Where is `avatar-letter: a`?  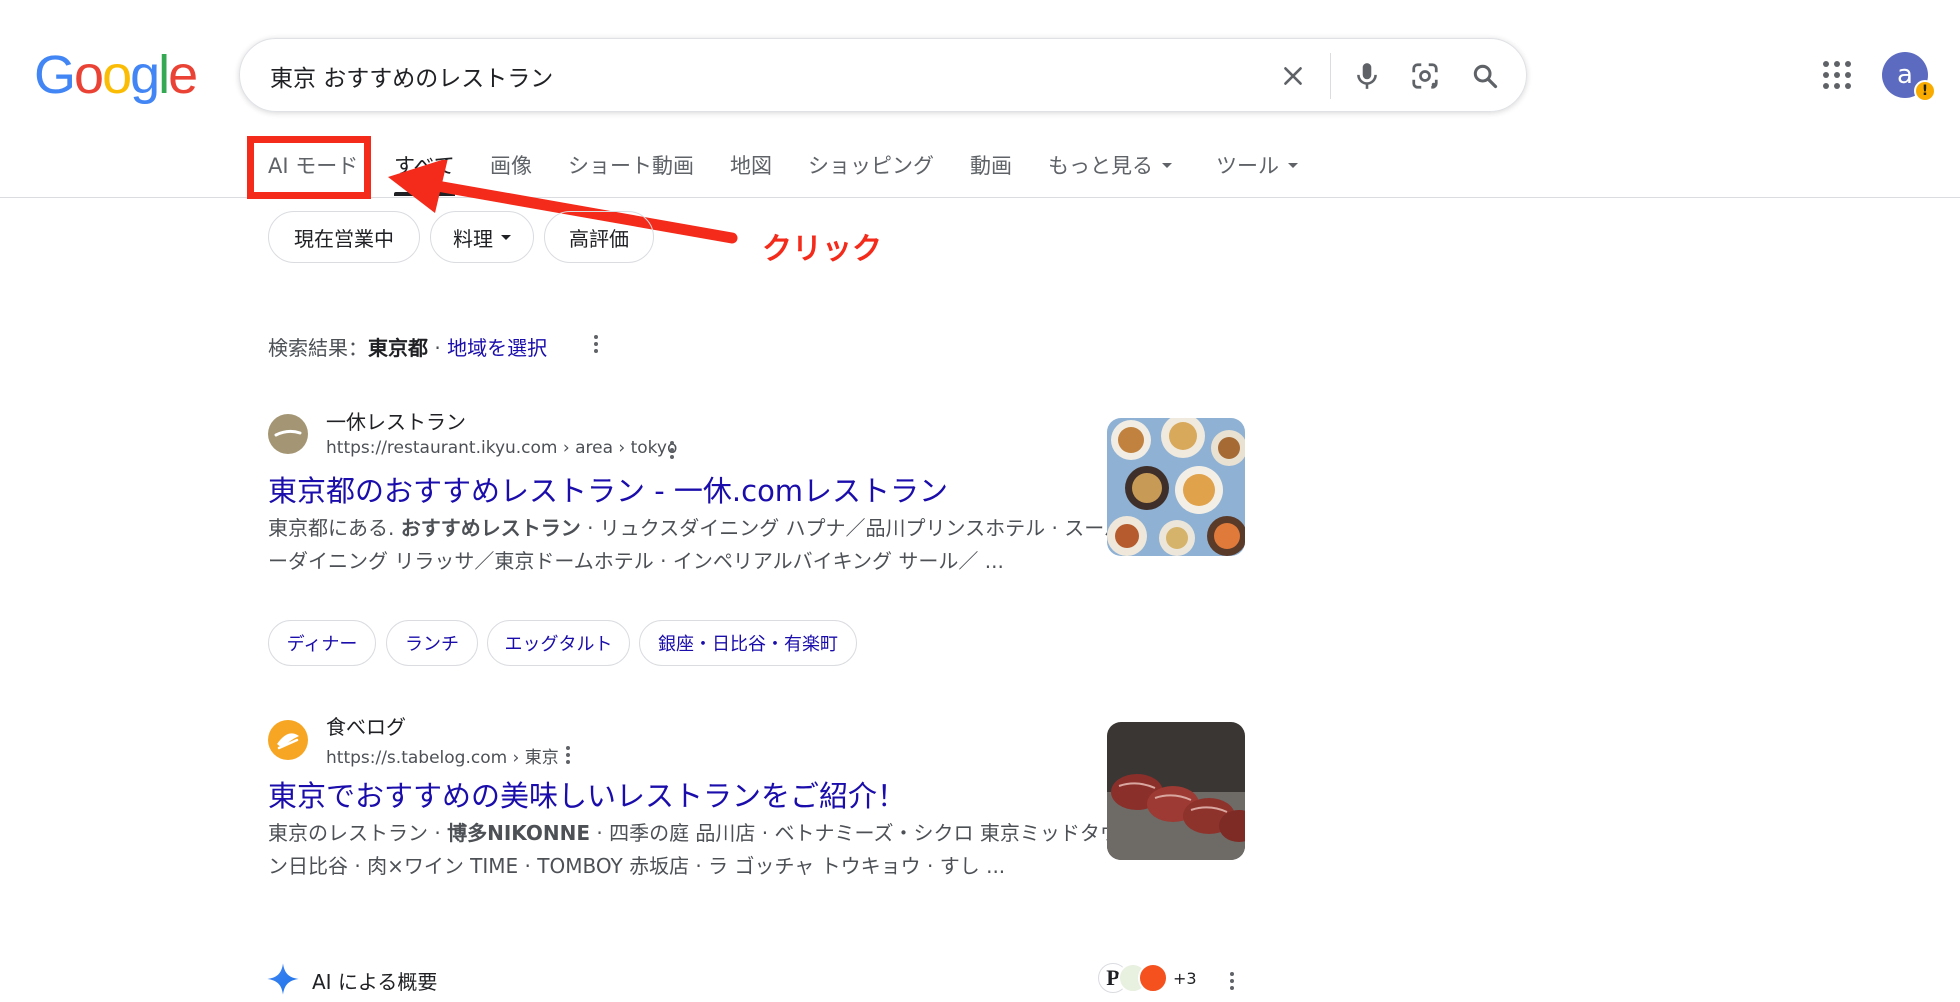 avatar-letter: a is located at coordinates (1905, 75).